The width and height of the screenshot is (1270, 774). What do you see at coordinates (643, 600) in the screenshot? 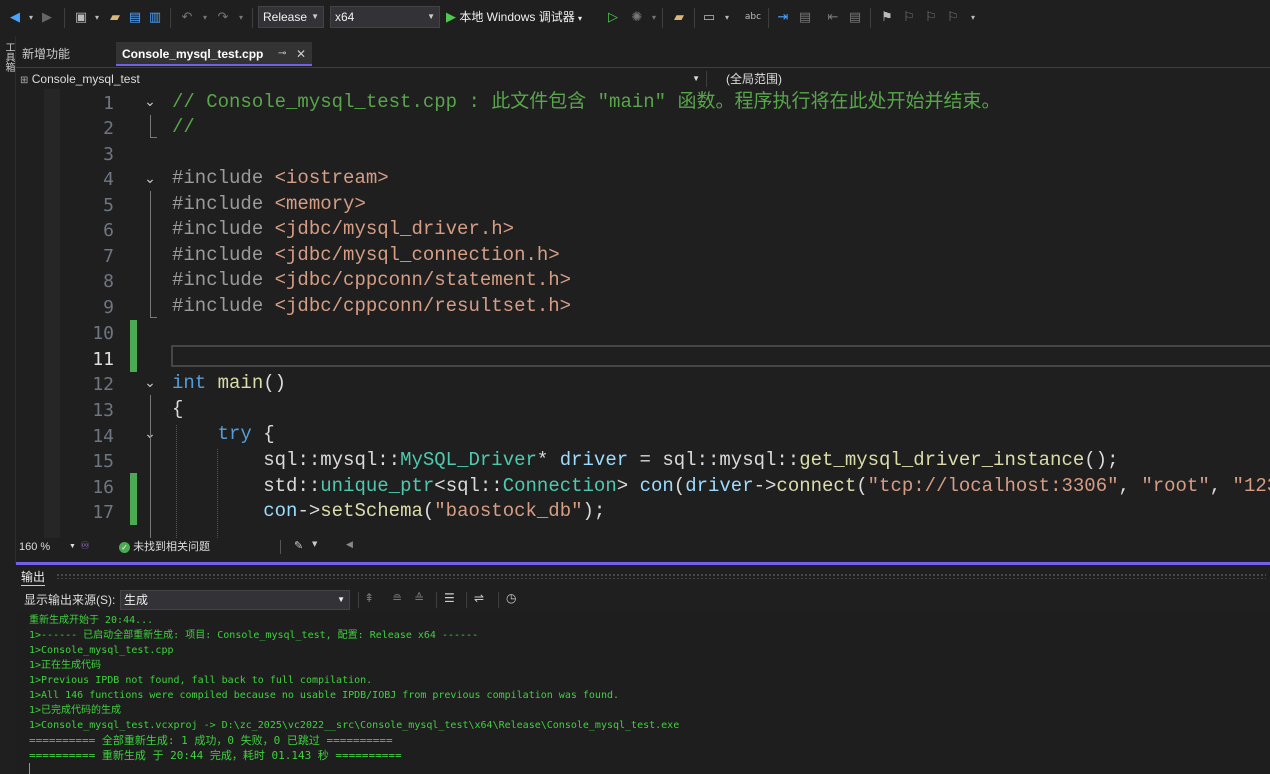
I see `output-toolbar: 显示输出来源(S): 生成 ▼ ⇞ ≘ ≙ ☰ ⇌ ◷` at bounding box center [643, 600].